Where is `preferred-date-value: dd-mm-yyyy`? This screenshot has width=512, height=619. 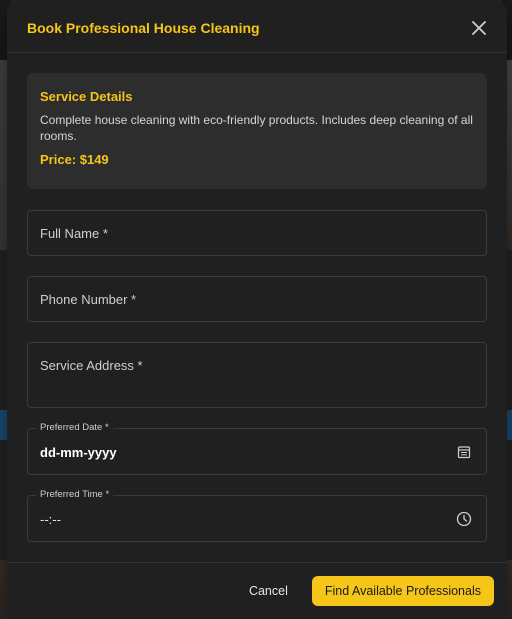 preferred-date-value: dd-mm-yyyy is located at coordinates (78, 452).